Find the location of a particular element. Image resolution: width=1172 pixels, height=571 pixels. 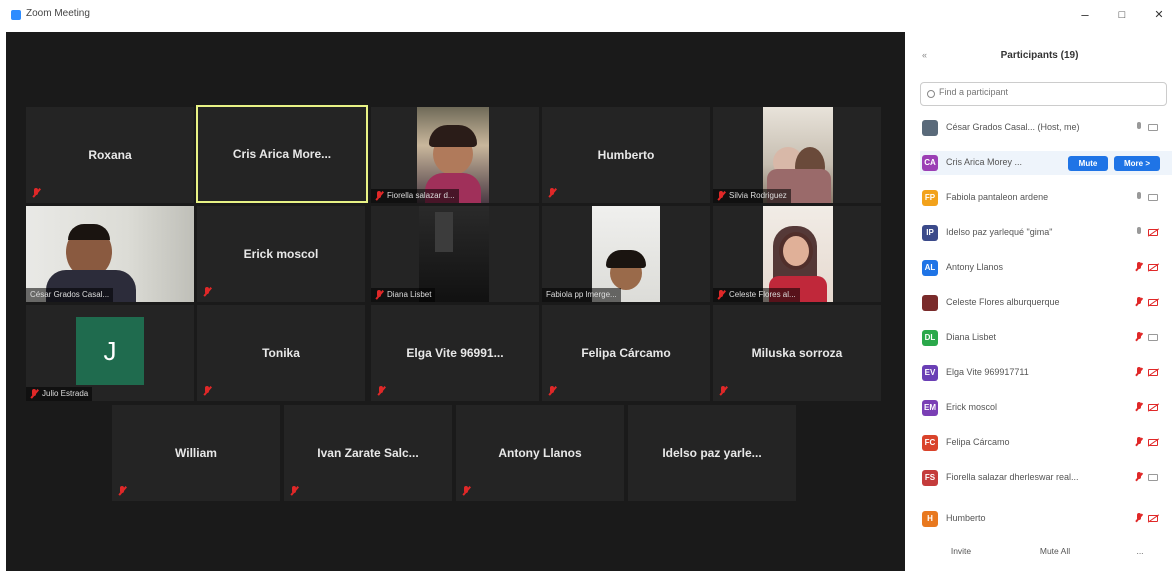

participant-row: CA Cris Arica Morey ... Mute More > is located at coordinates (1046, 163).